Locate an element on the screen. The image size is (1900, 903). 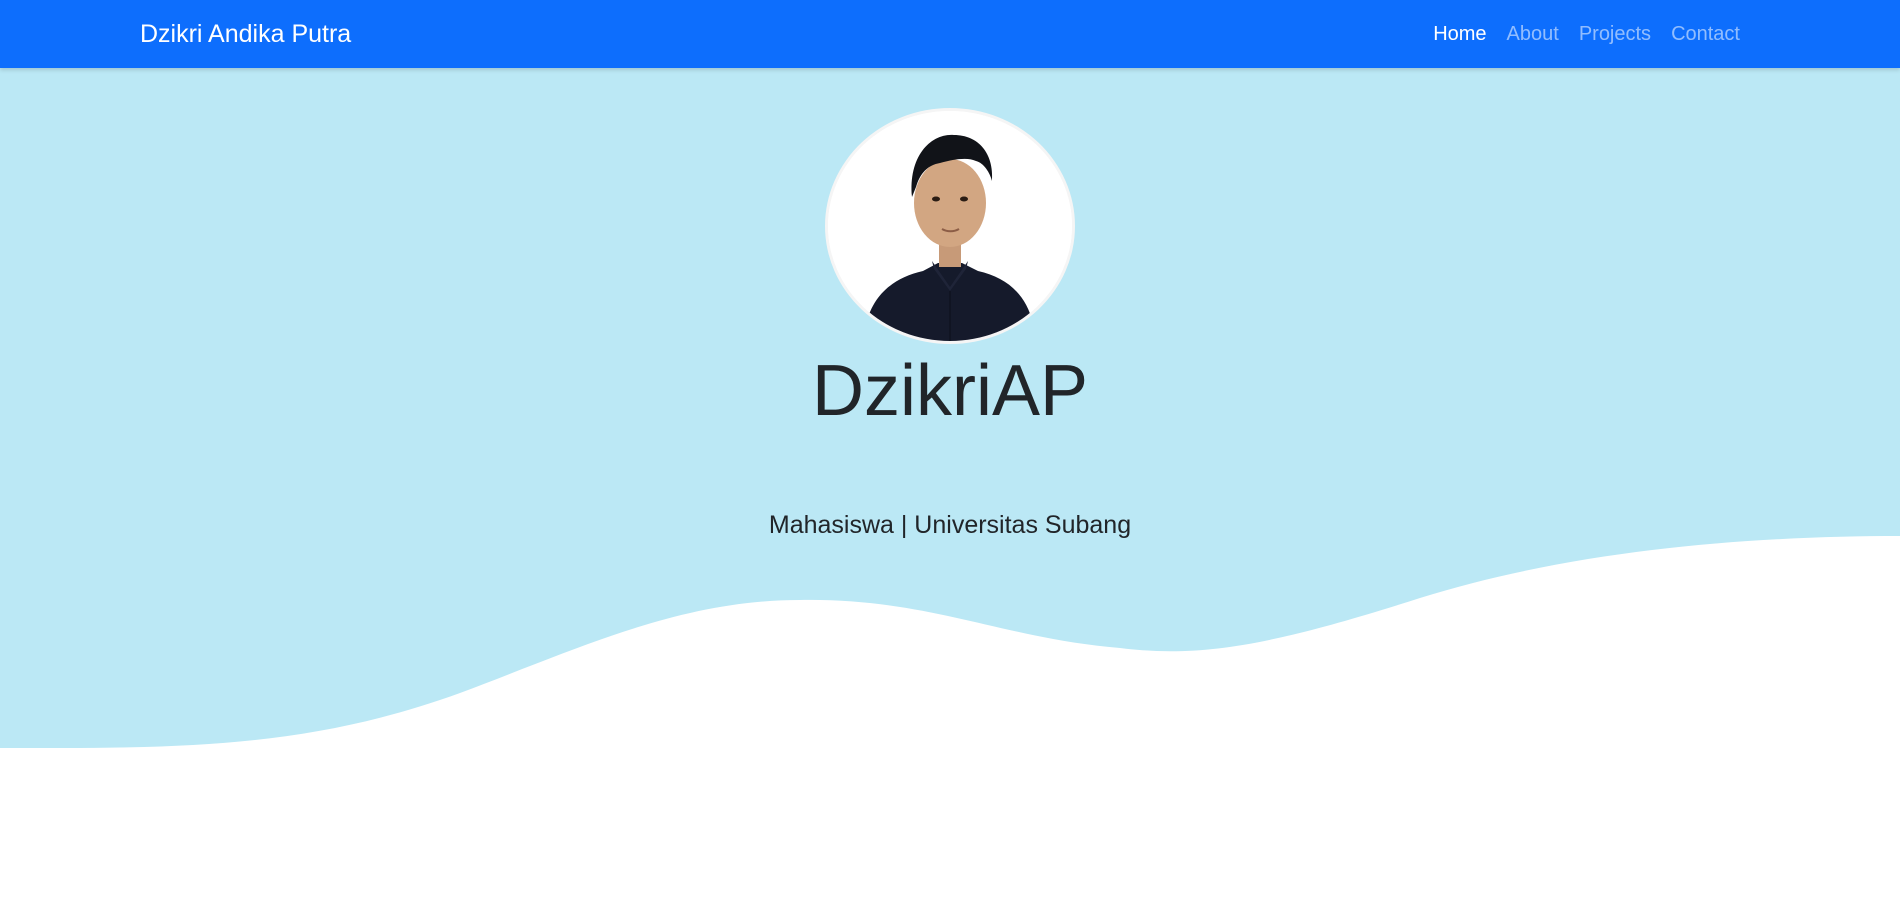
profile-photo-icon is located at coordinates (950, 226).